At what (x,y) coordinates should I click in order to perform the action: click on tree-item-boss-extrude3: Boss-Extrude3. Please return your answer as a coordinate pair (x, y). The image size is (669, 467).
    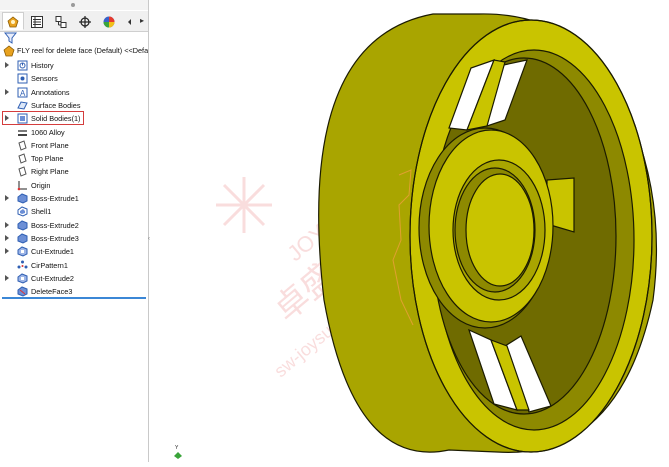
    Looking at the image, I should click on (74, 238).